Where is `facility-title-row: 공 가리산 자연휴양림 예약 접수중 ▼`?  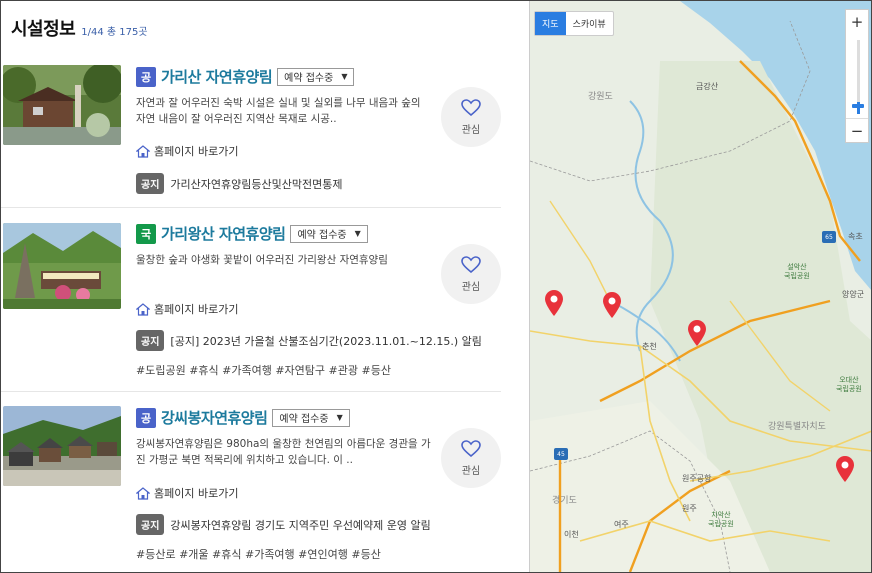
facility-title-row: 공 가리산 자연휴양림 예약 접수중 ▼ is located at coordinates (245, 76).